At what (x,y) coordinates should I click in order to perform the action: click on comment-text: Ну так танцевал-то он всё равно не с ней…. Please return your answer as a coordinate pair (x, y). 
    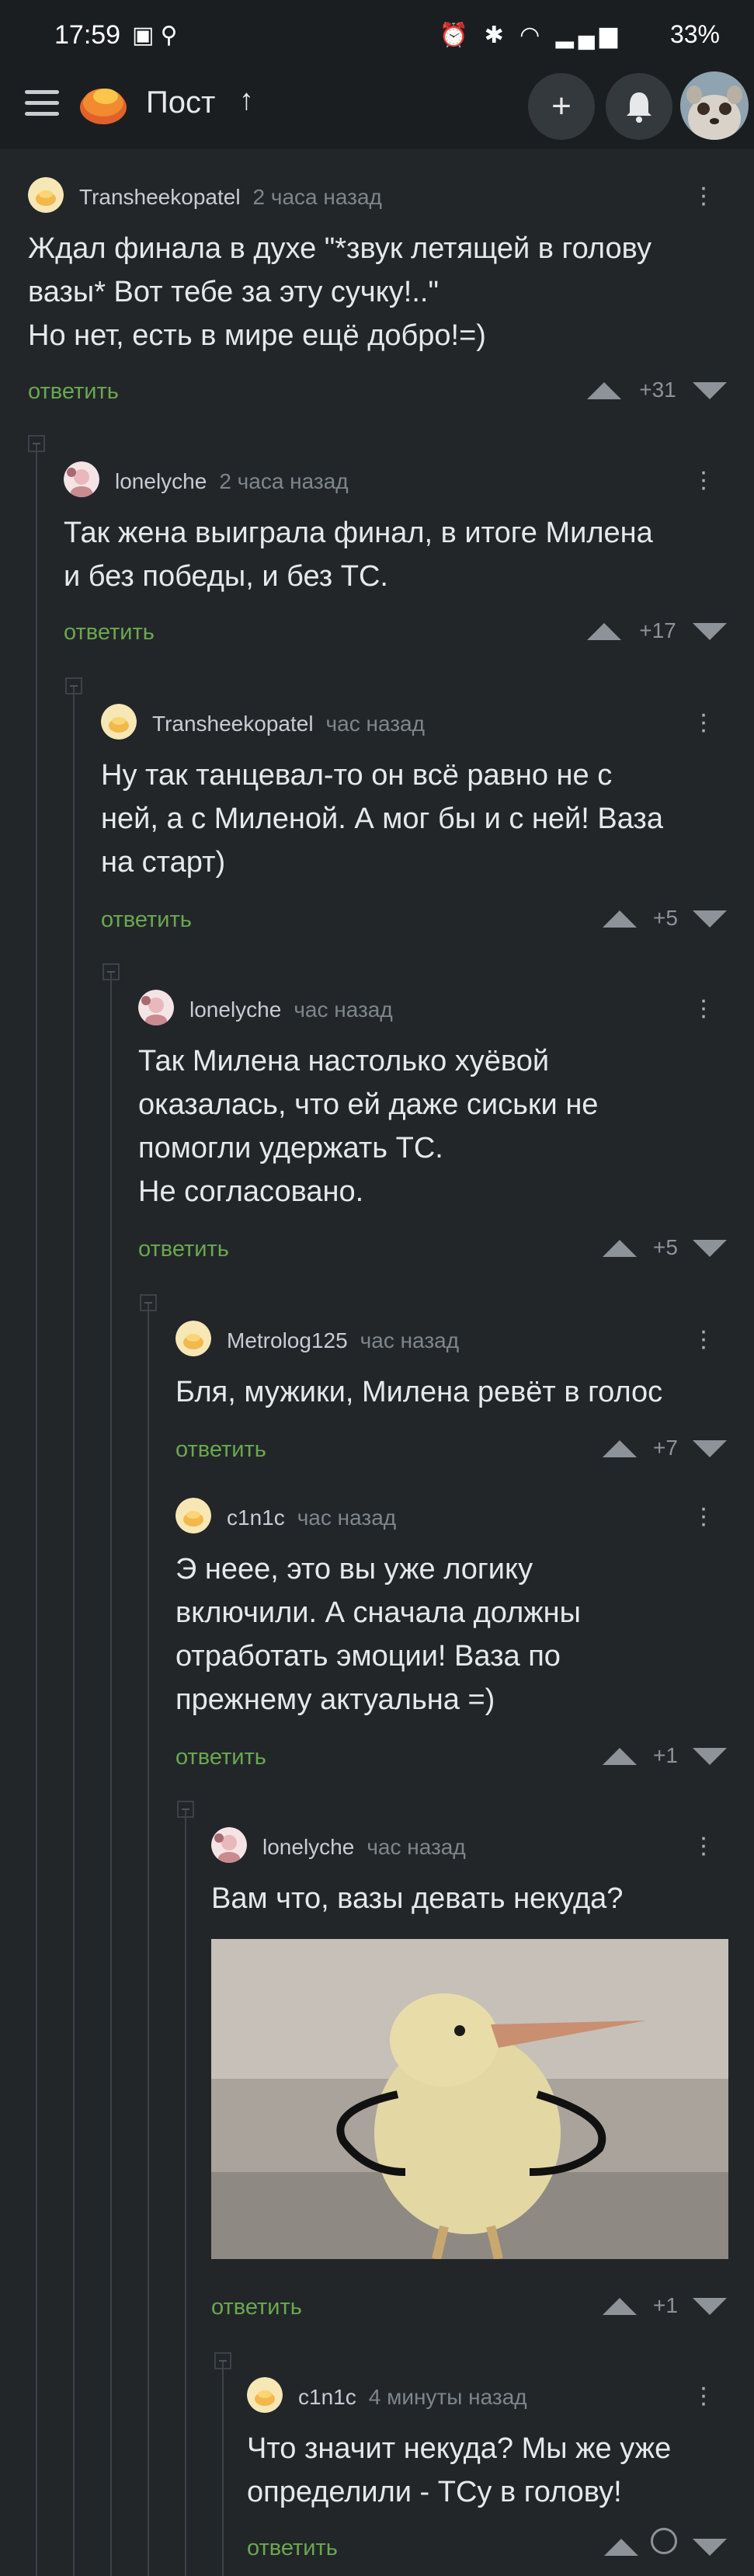
    Looking at the image, I should click on (382, 819).